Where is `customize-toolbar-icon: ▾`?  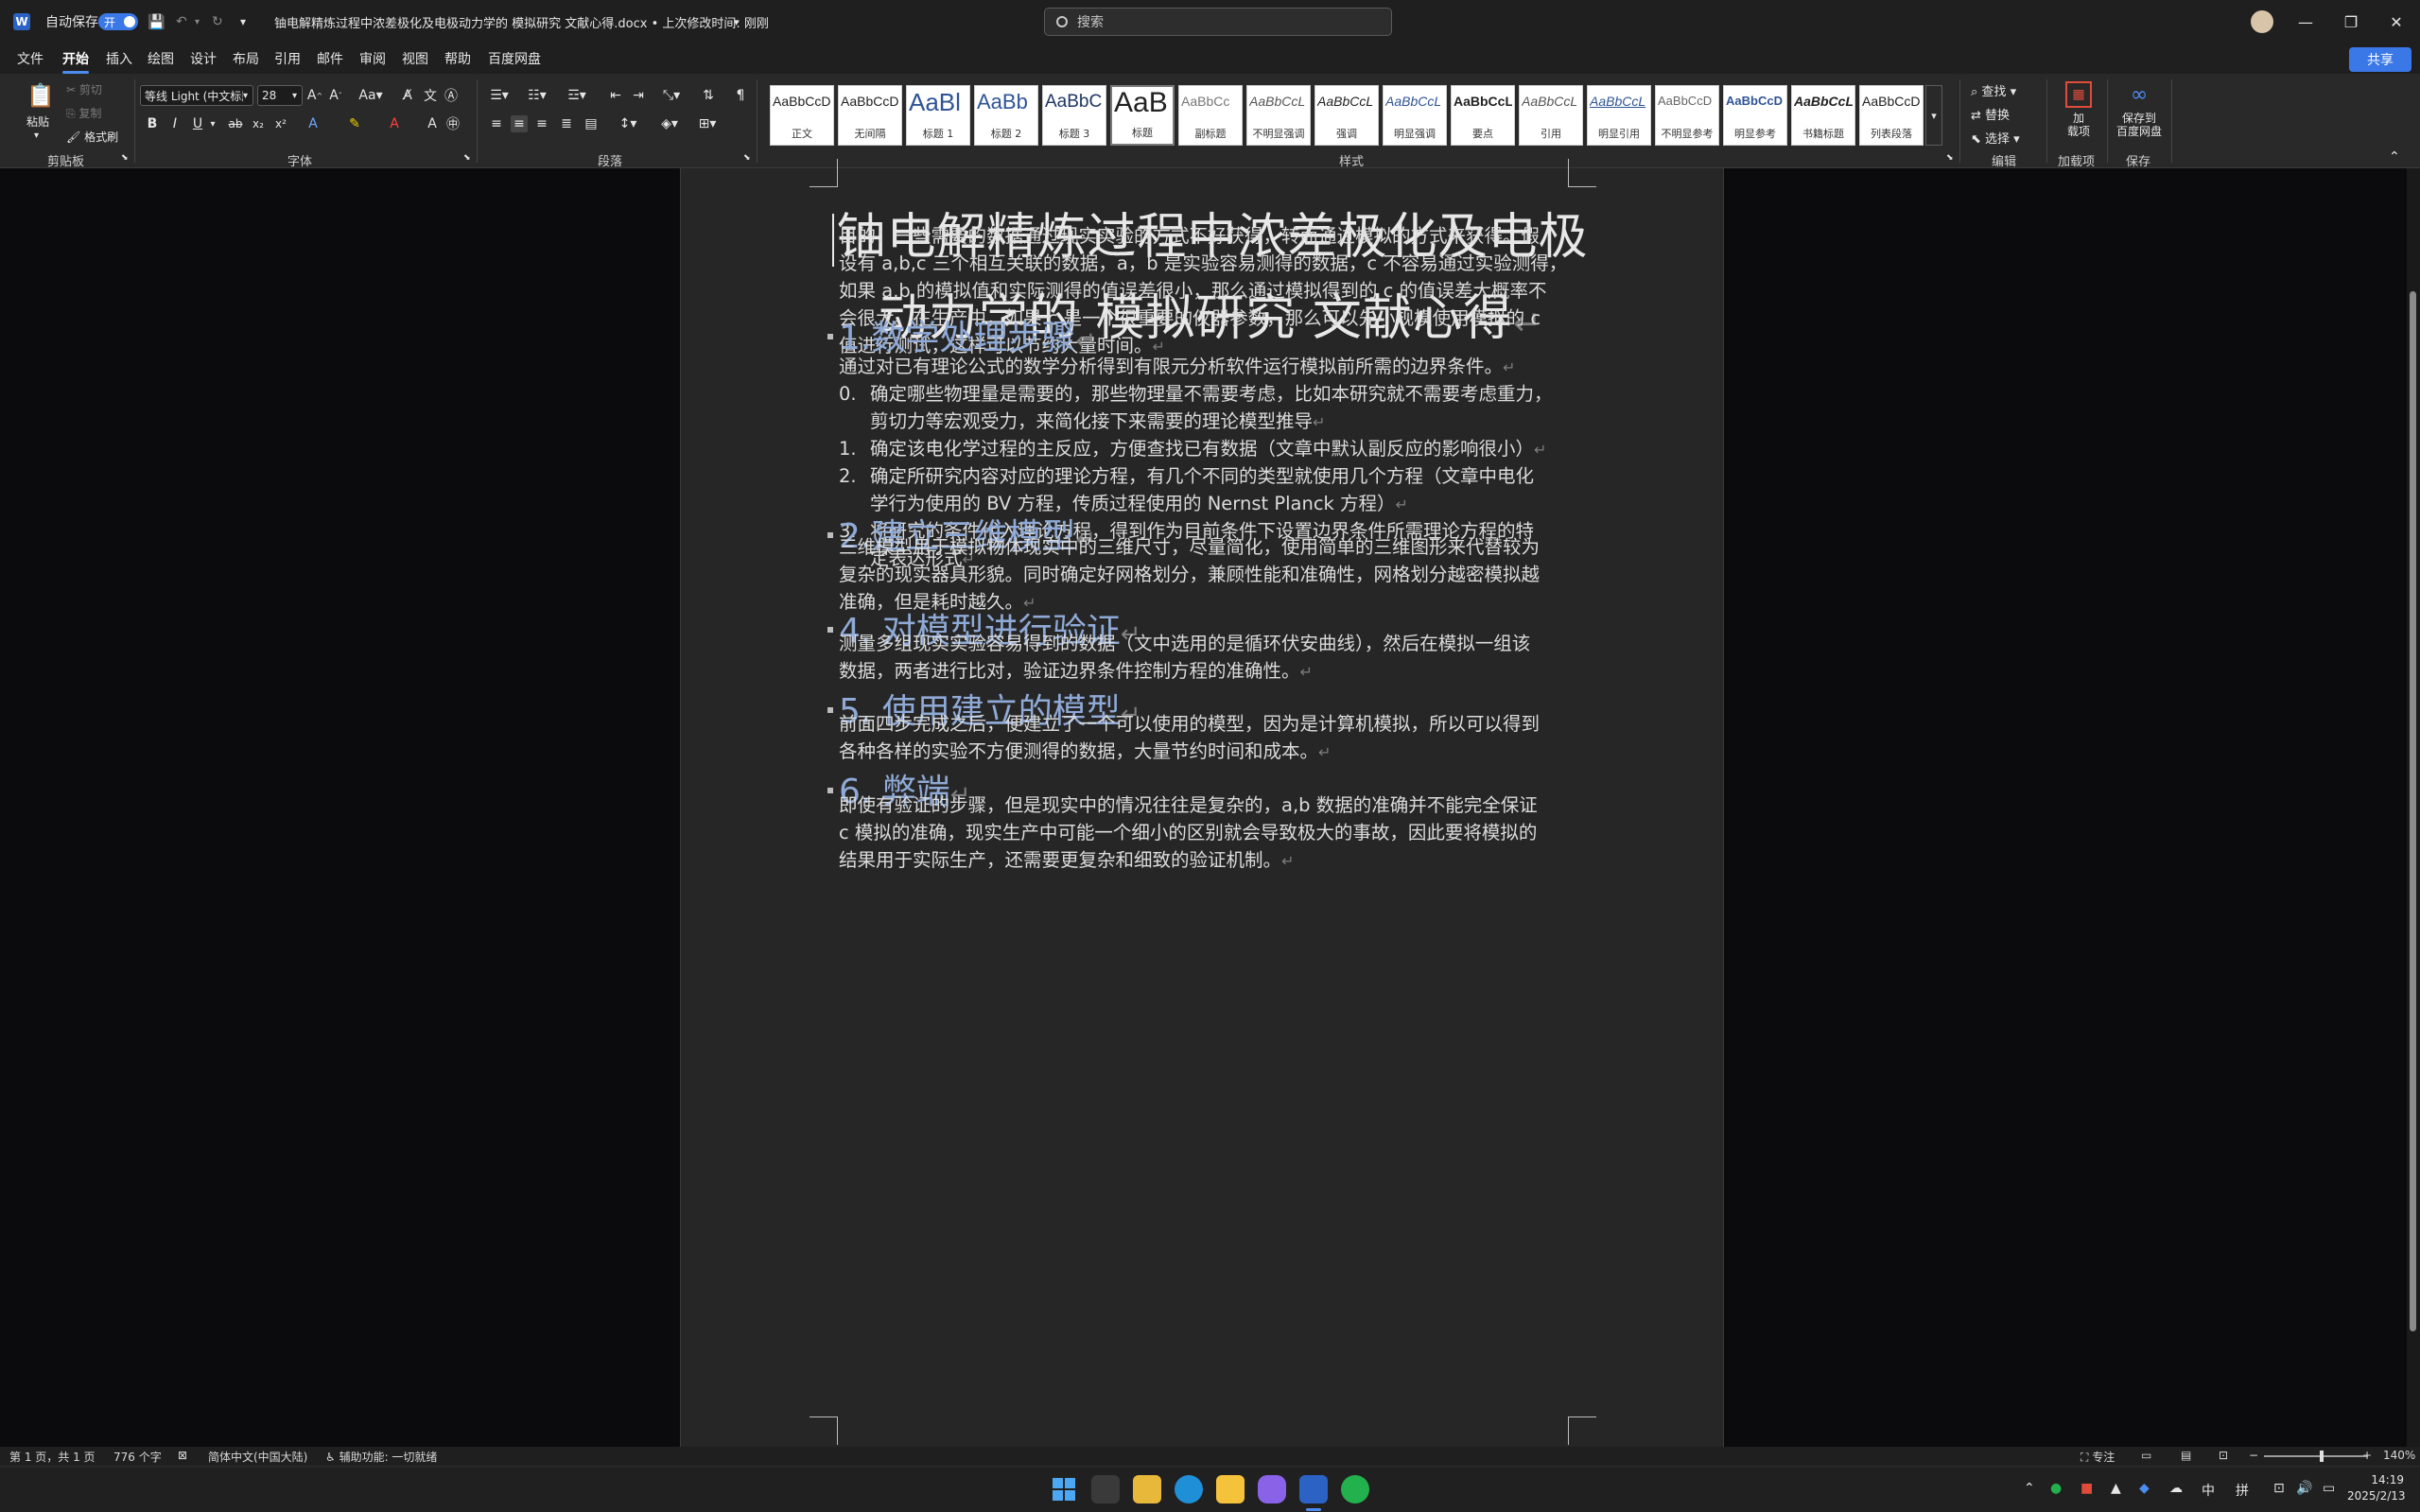
customize-toolbar-icon: ▾ is located at coordinates (243, 21).